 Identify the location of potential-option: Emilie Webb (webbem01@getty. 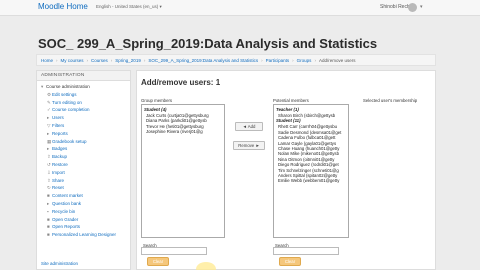
(311, 180).